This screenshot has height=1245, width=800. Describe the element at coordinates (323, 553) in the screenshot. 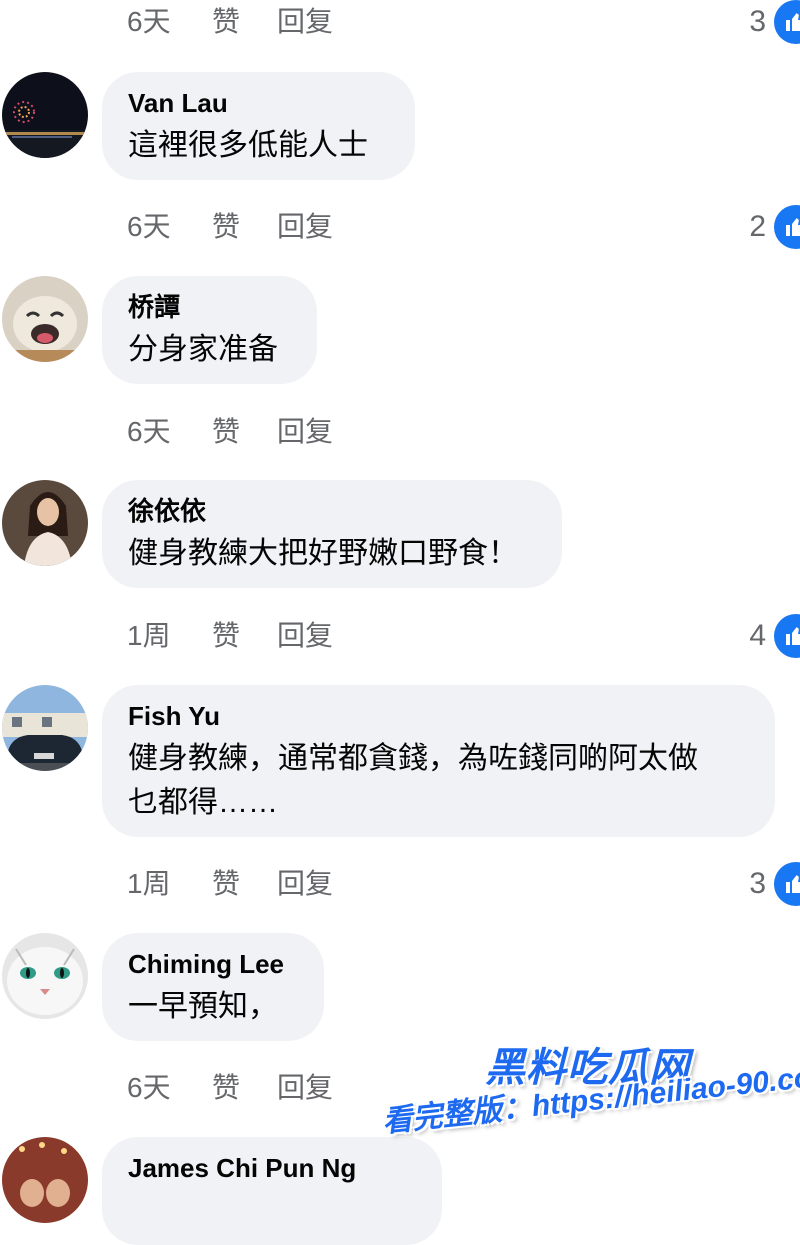

I see `comment-text: 健身教練大把好野嫩口野食！` at that location.